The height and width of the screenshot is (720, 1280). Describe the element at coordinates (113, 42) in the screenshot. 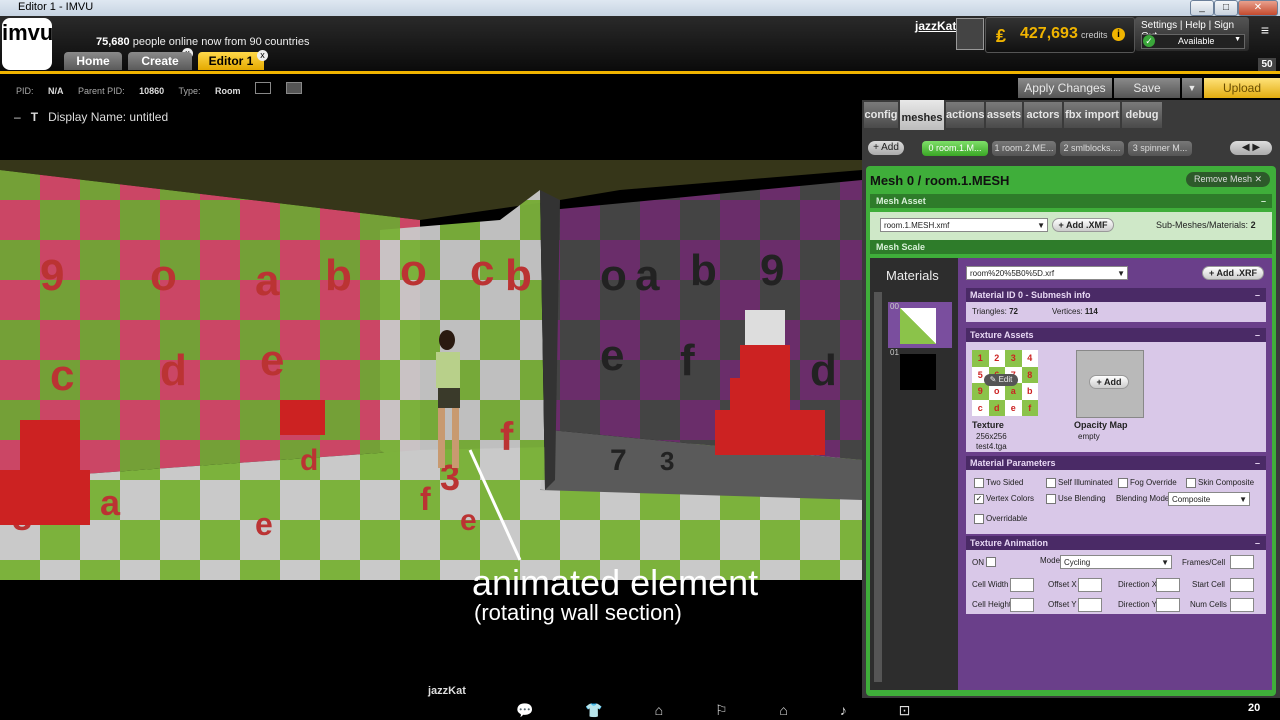

I see `online-number: 75,680` at that location.